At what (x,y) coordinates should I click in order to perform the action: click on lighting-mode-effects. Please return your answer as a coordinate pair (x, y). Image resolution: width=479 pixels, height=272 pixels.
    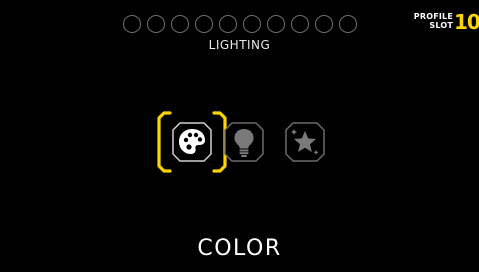
    Looking at the image, I should click on (305, 142).